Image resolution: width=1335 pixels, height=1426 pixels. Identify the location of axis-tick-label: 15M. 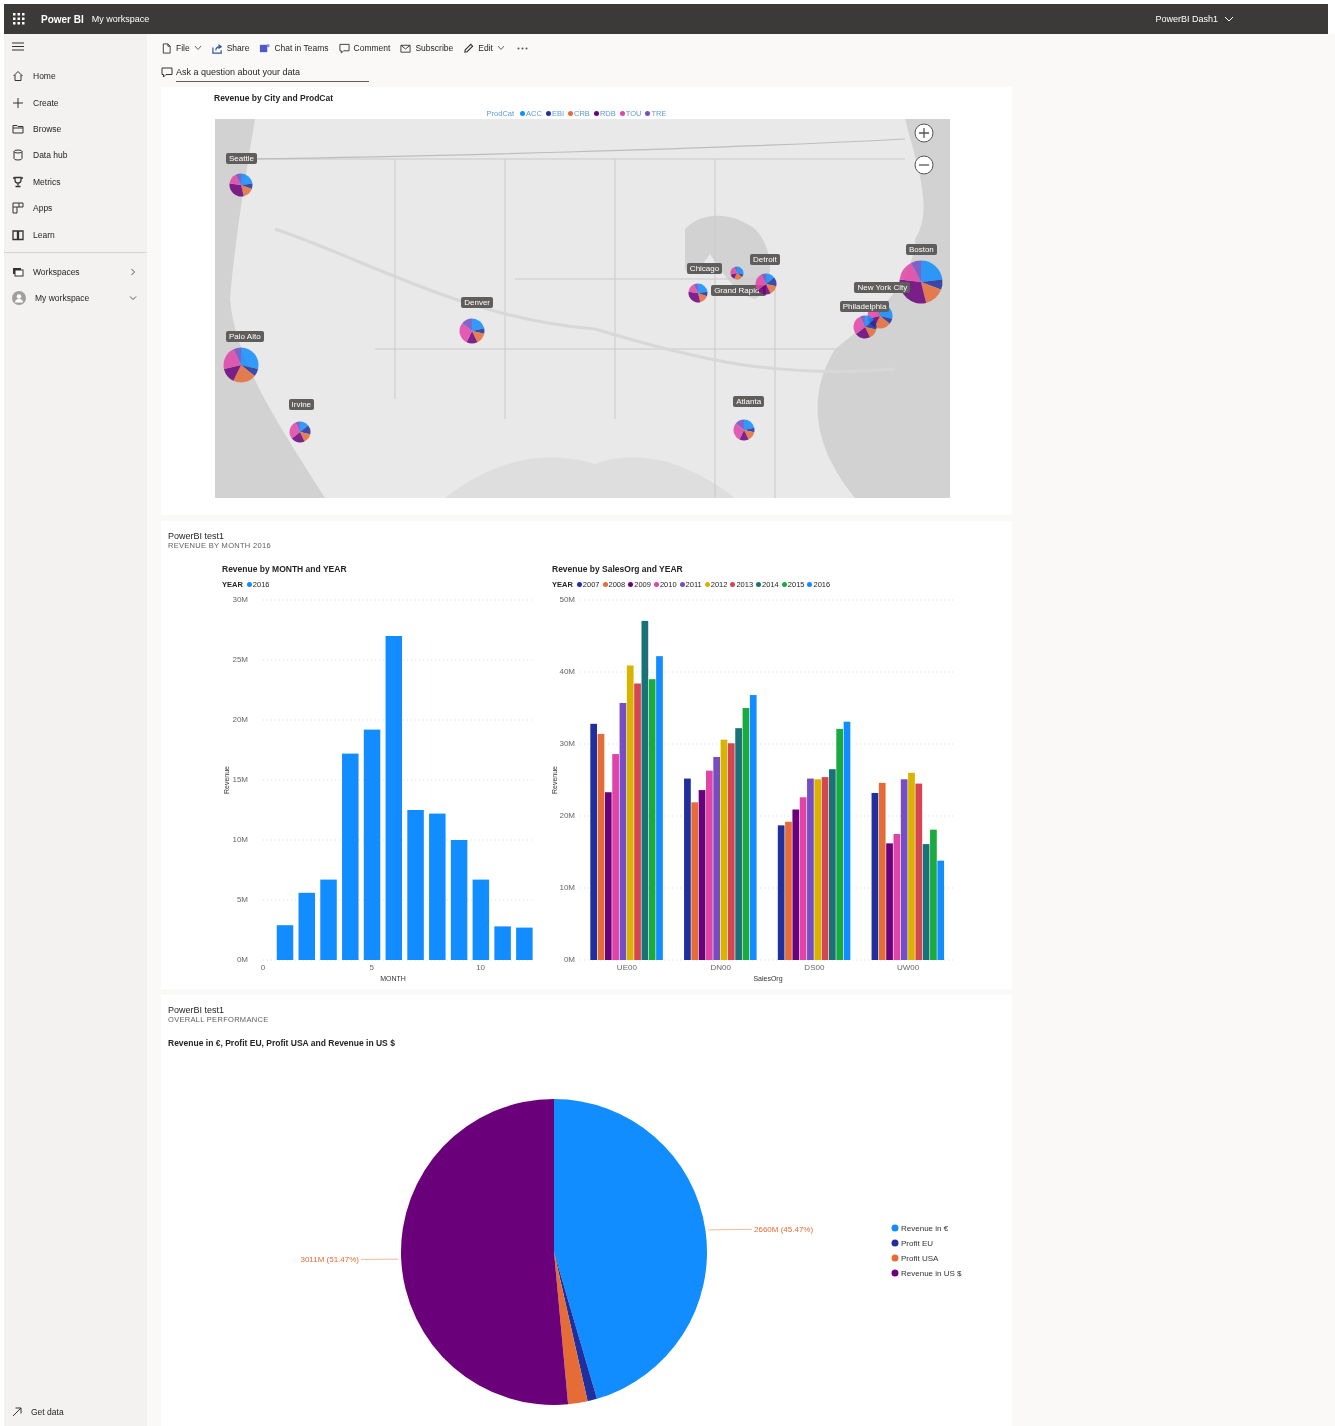
(240, 779).